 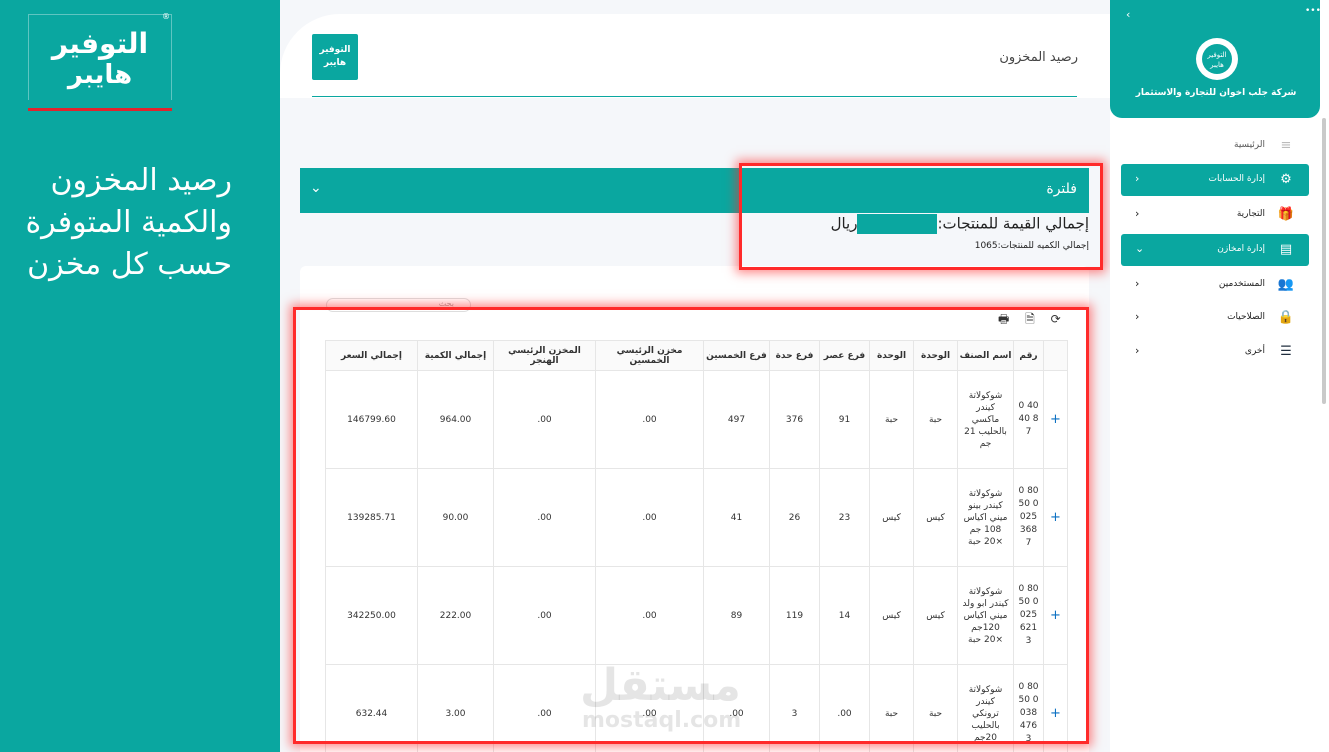 I want to click on warehouse-icon: ▤, so click(x=1286, y=249).